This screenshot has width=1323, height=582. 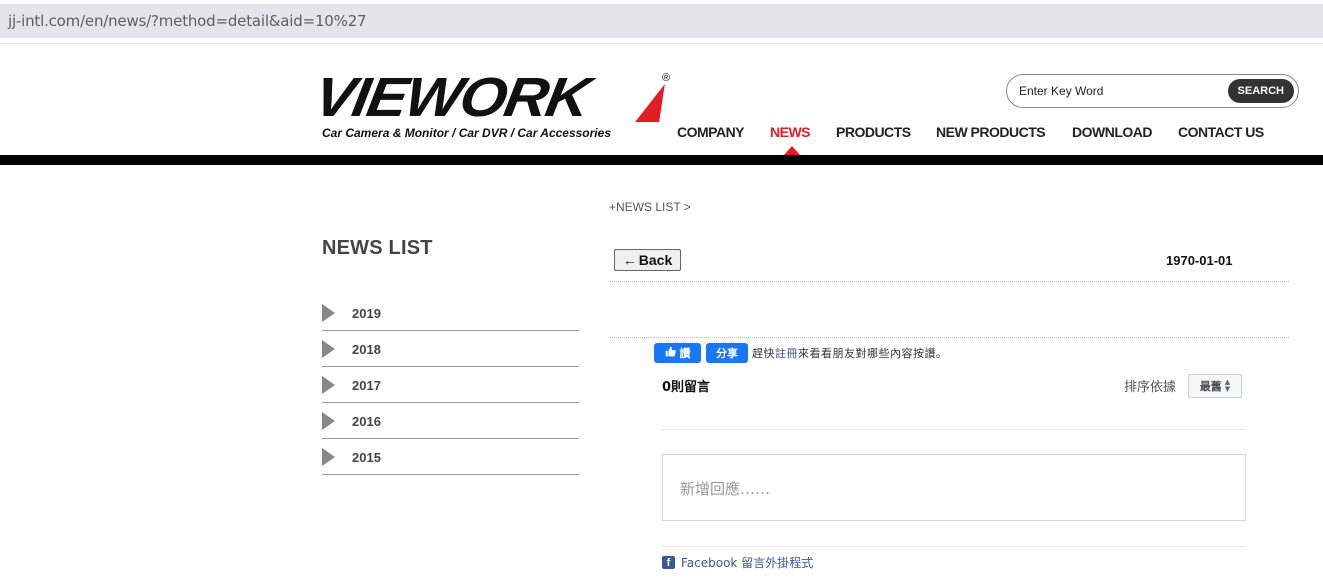 I want to click on fb-signup-link: 註冊, so click(x=786, y=353).